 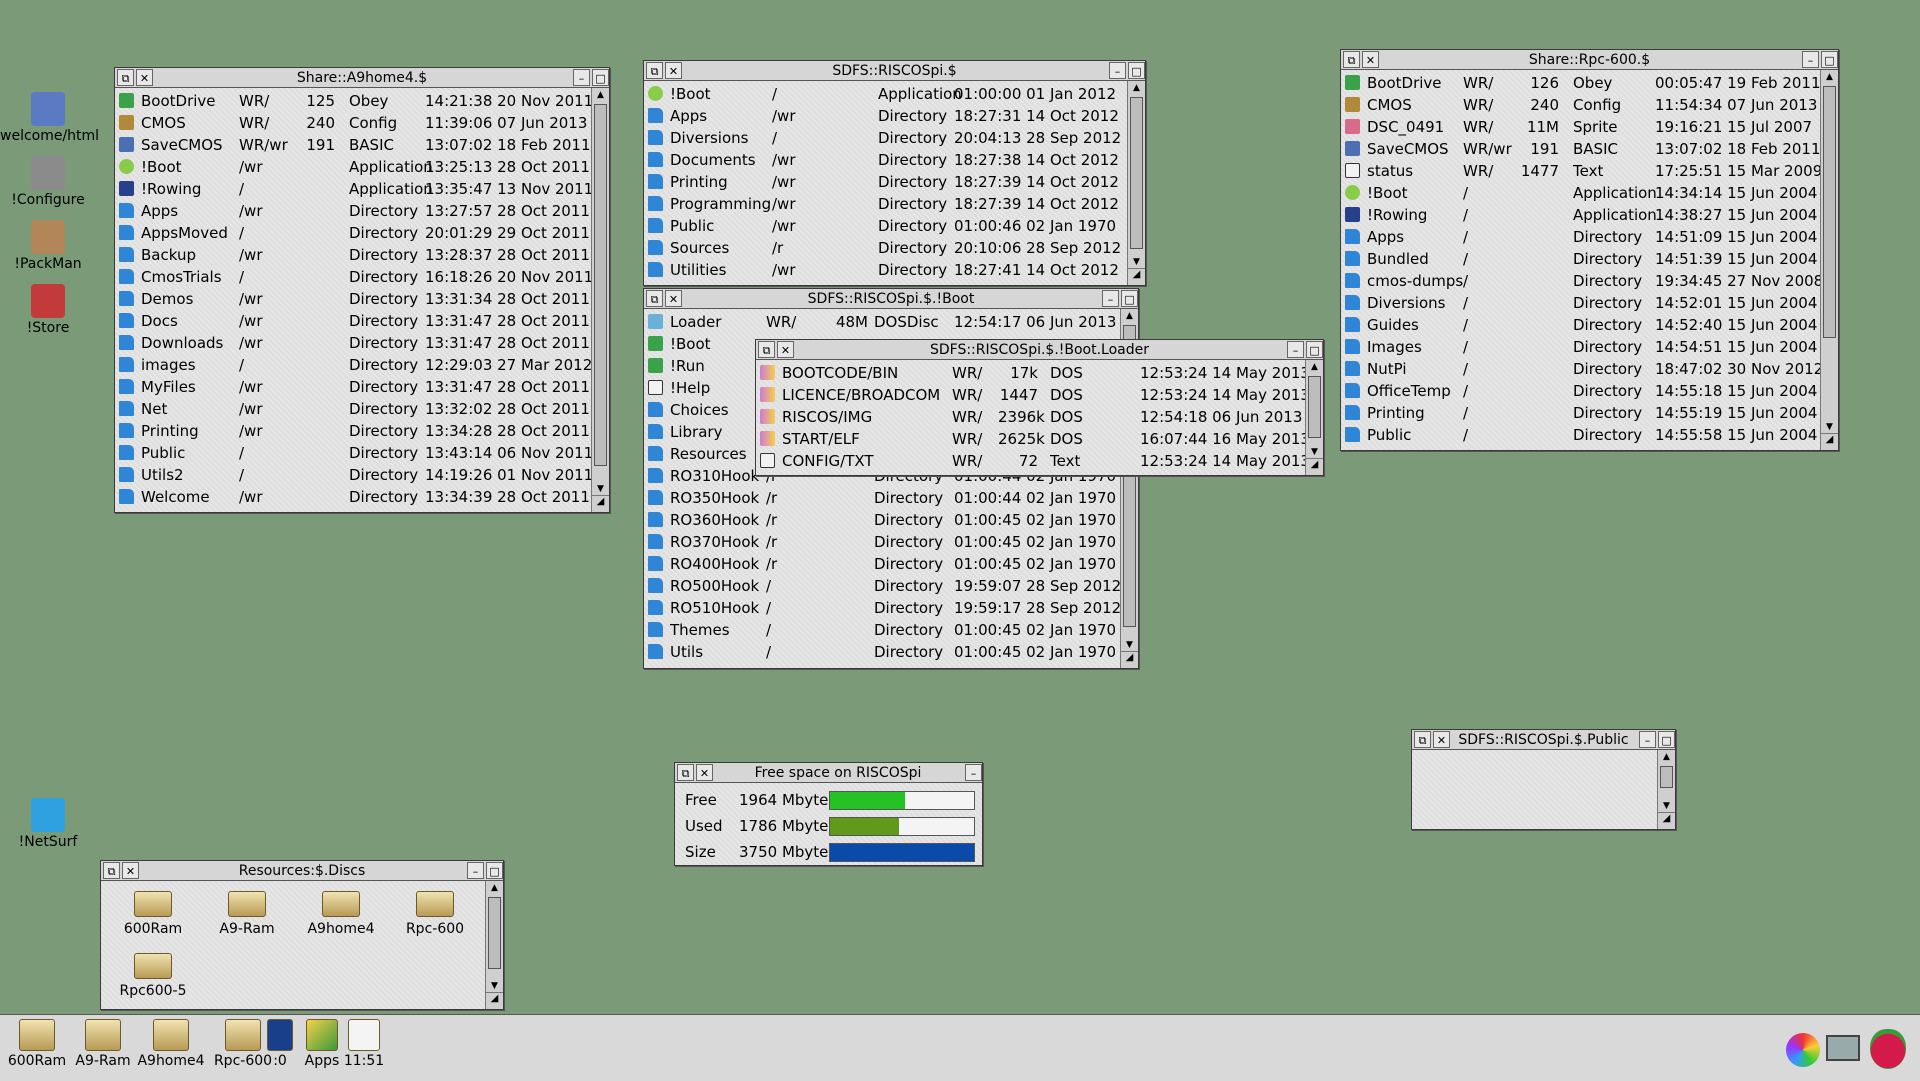 What do you see at coordinates (355, 321) in the screenshot?
I see `file-row: Docs/wr Directory 13:31:47 28 Oct 2011` at bounding box center [355, 321].